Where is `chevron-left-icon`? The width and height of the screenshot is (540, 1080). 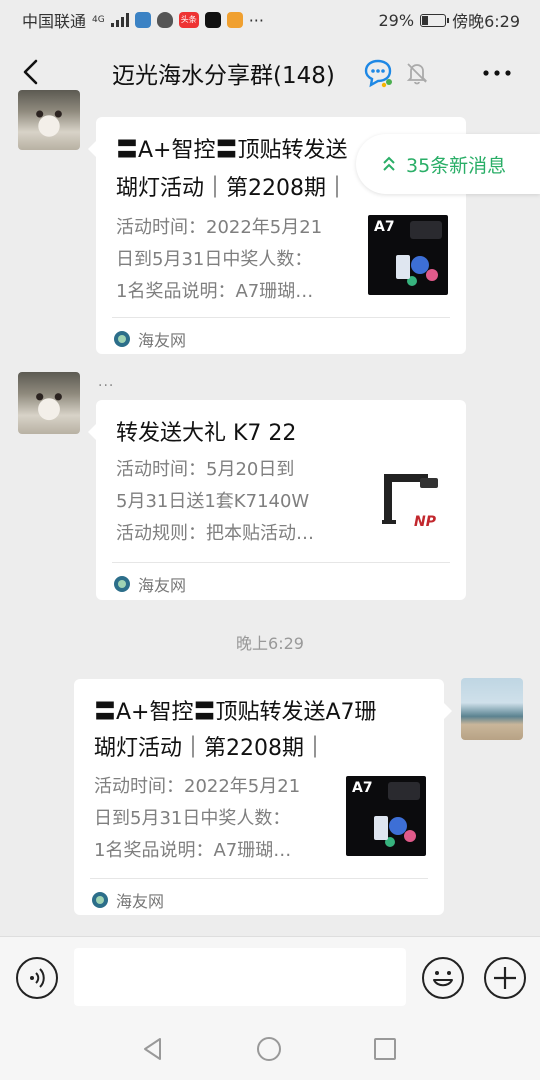 chevron-left-icon is located at coordinates (30, 72).